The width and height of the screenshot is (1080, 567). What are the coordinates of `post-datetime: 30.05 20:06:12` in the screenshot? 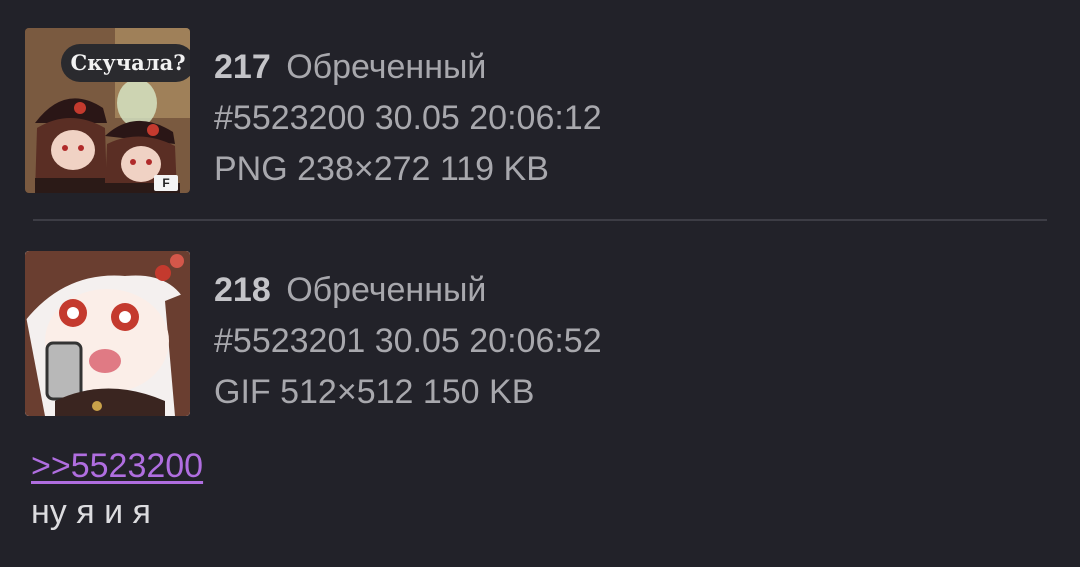 It's located at (488, 118).